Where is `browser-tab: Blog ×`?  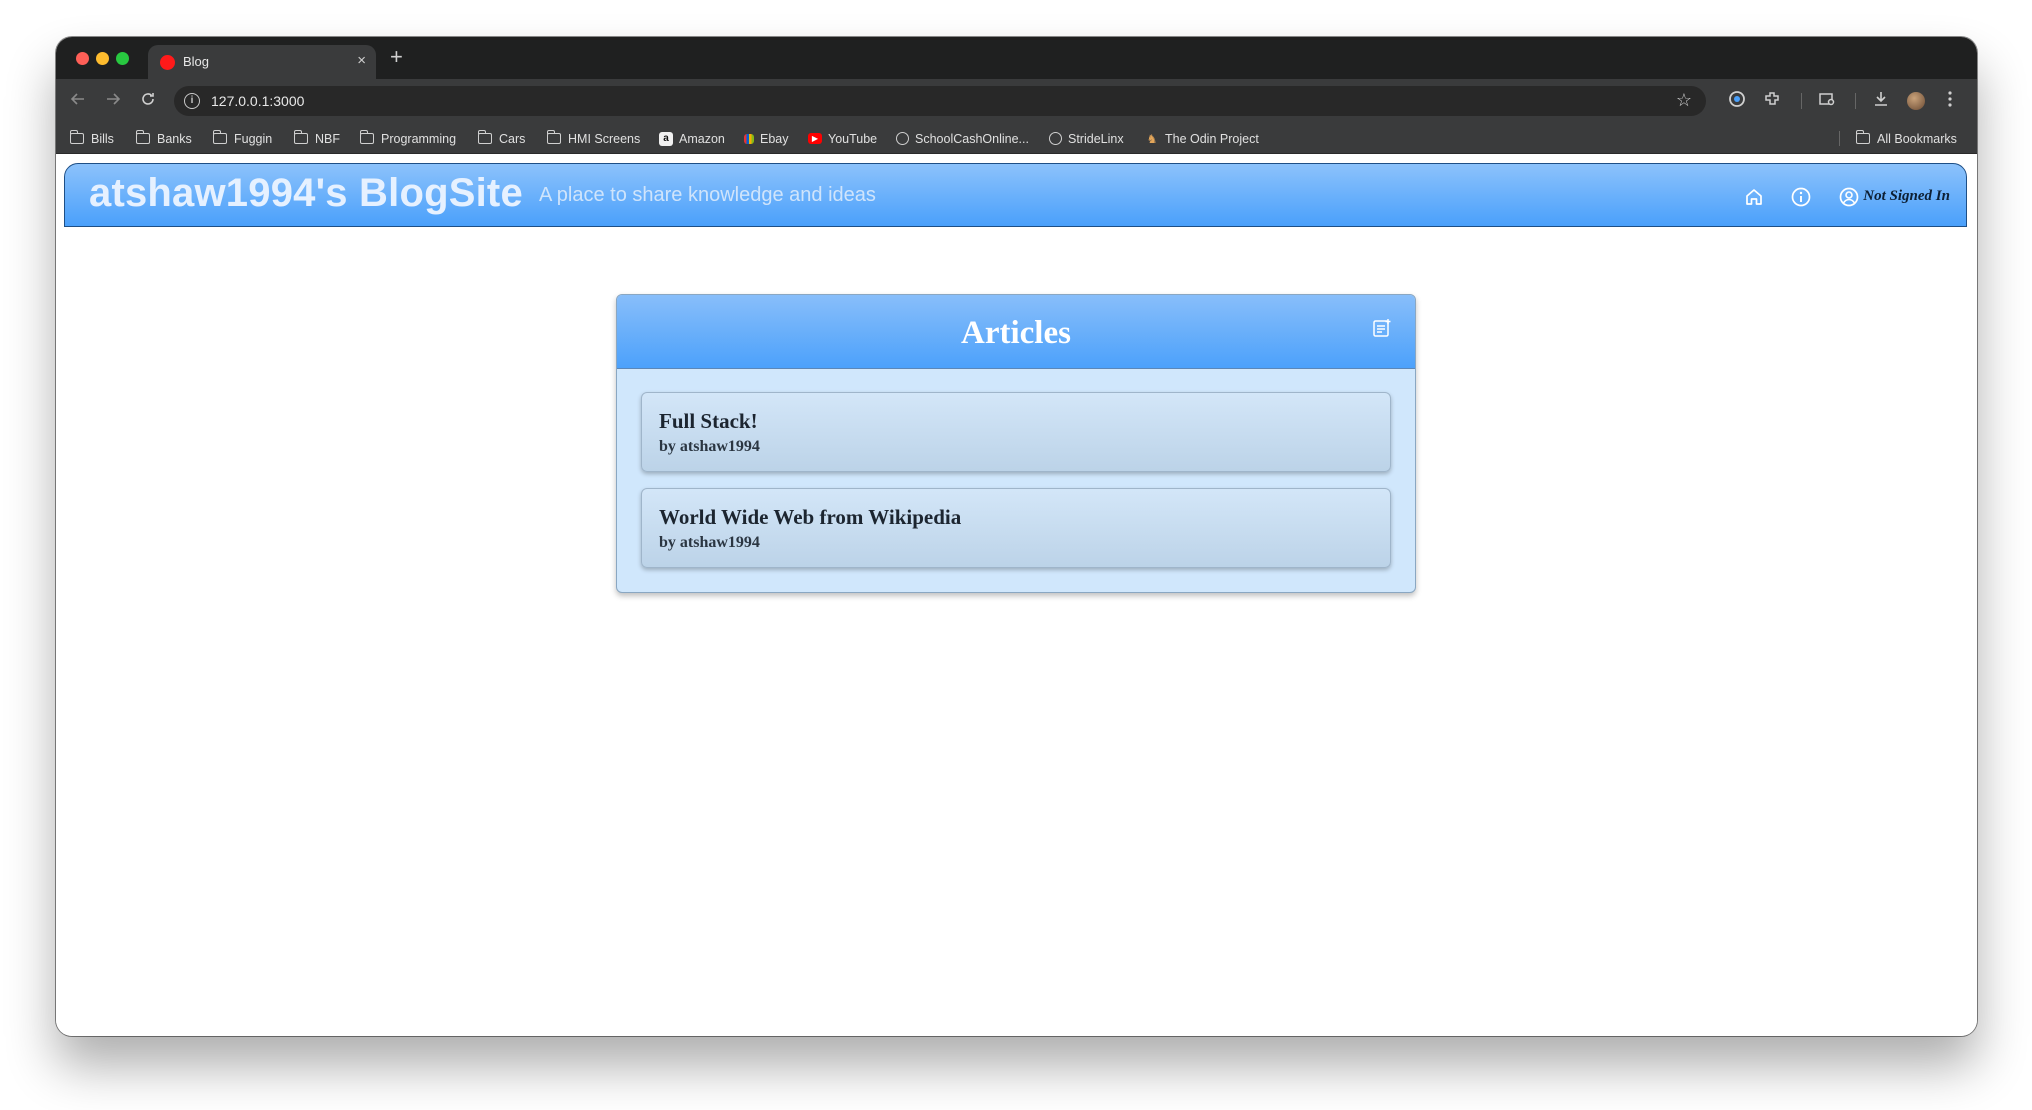 browser-tab: Blog × is located at coordinates (262, 62).